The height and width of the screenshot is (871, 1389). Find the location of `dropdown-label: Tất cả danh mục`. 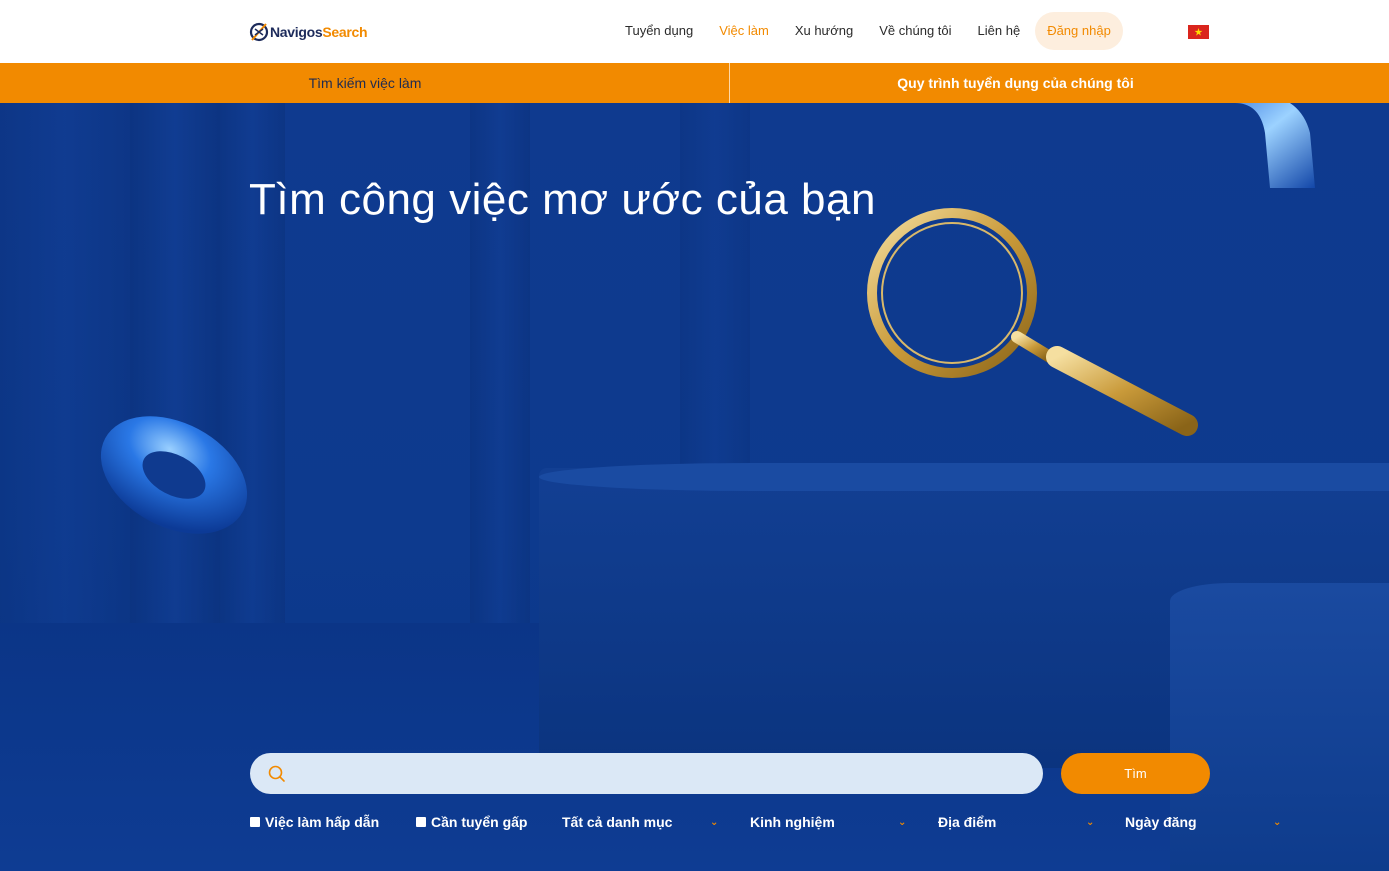

dropdown-label: Tất cả danh mục is located at coordinates (617, 822).